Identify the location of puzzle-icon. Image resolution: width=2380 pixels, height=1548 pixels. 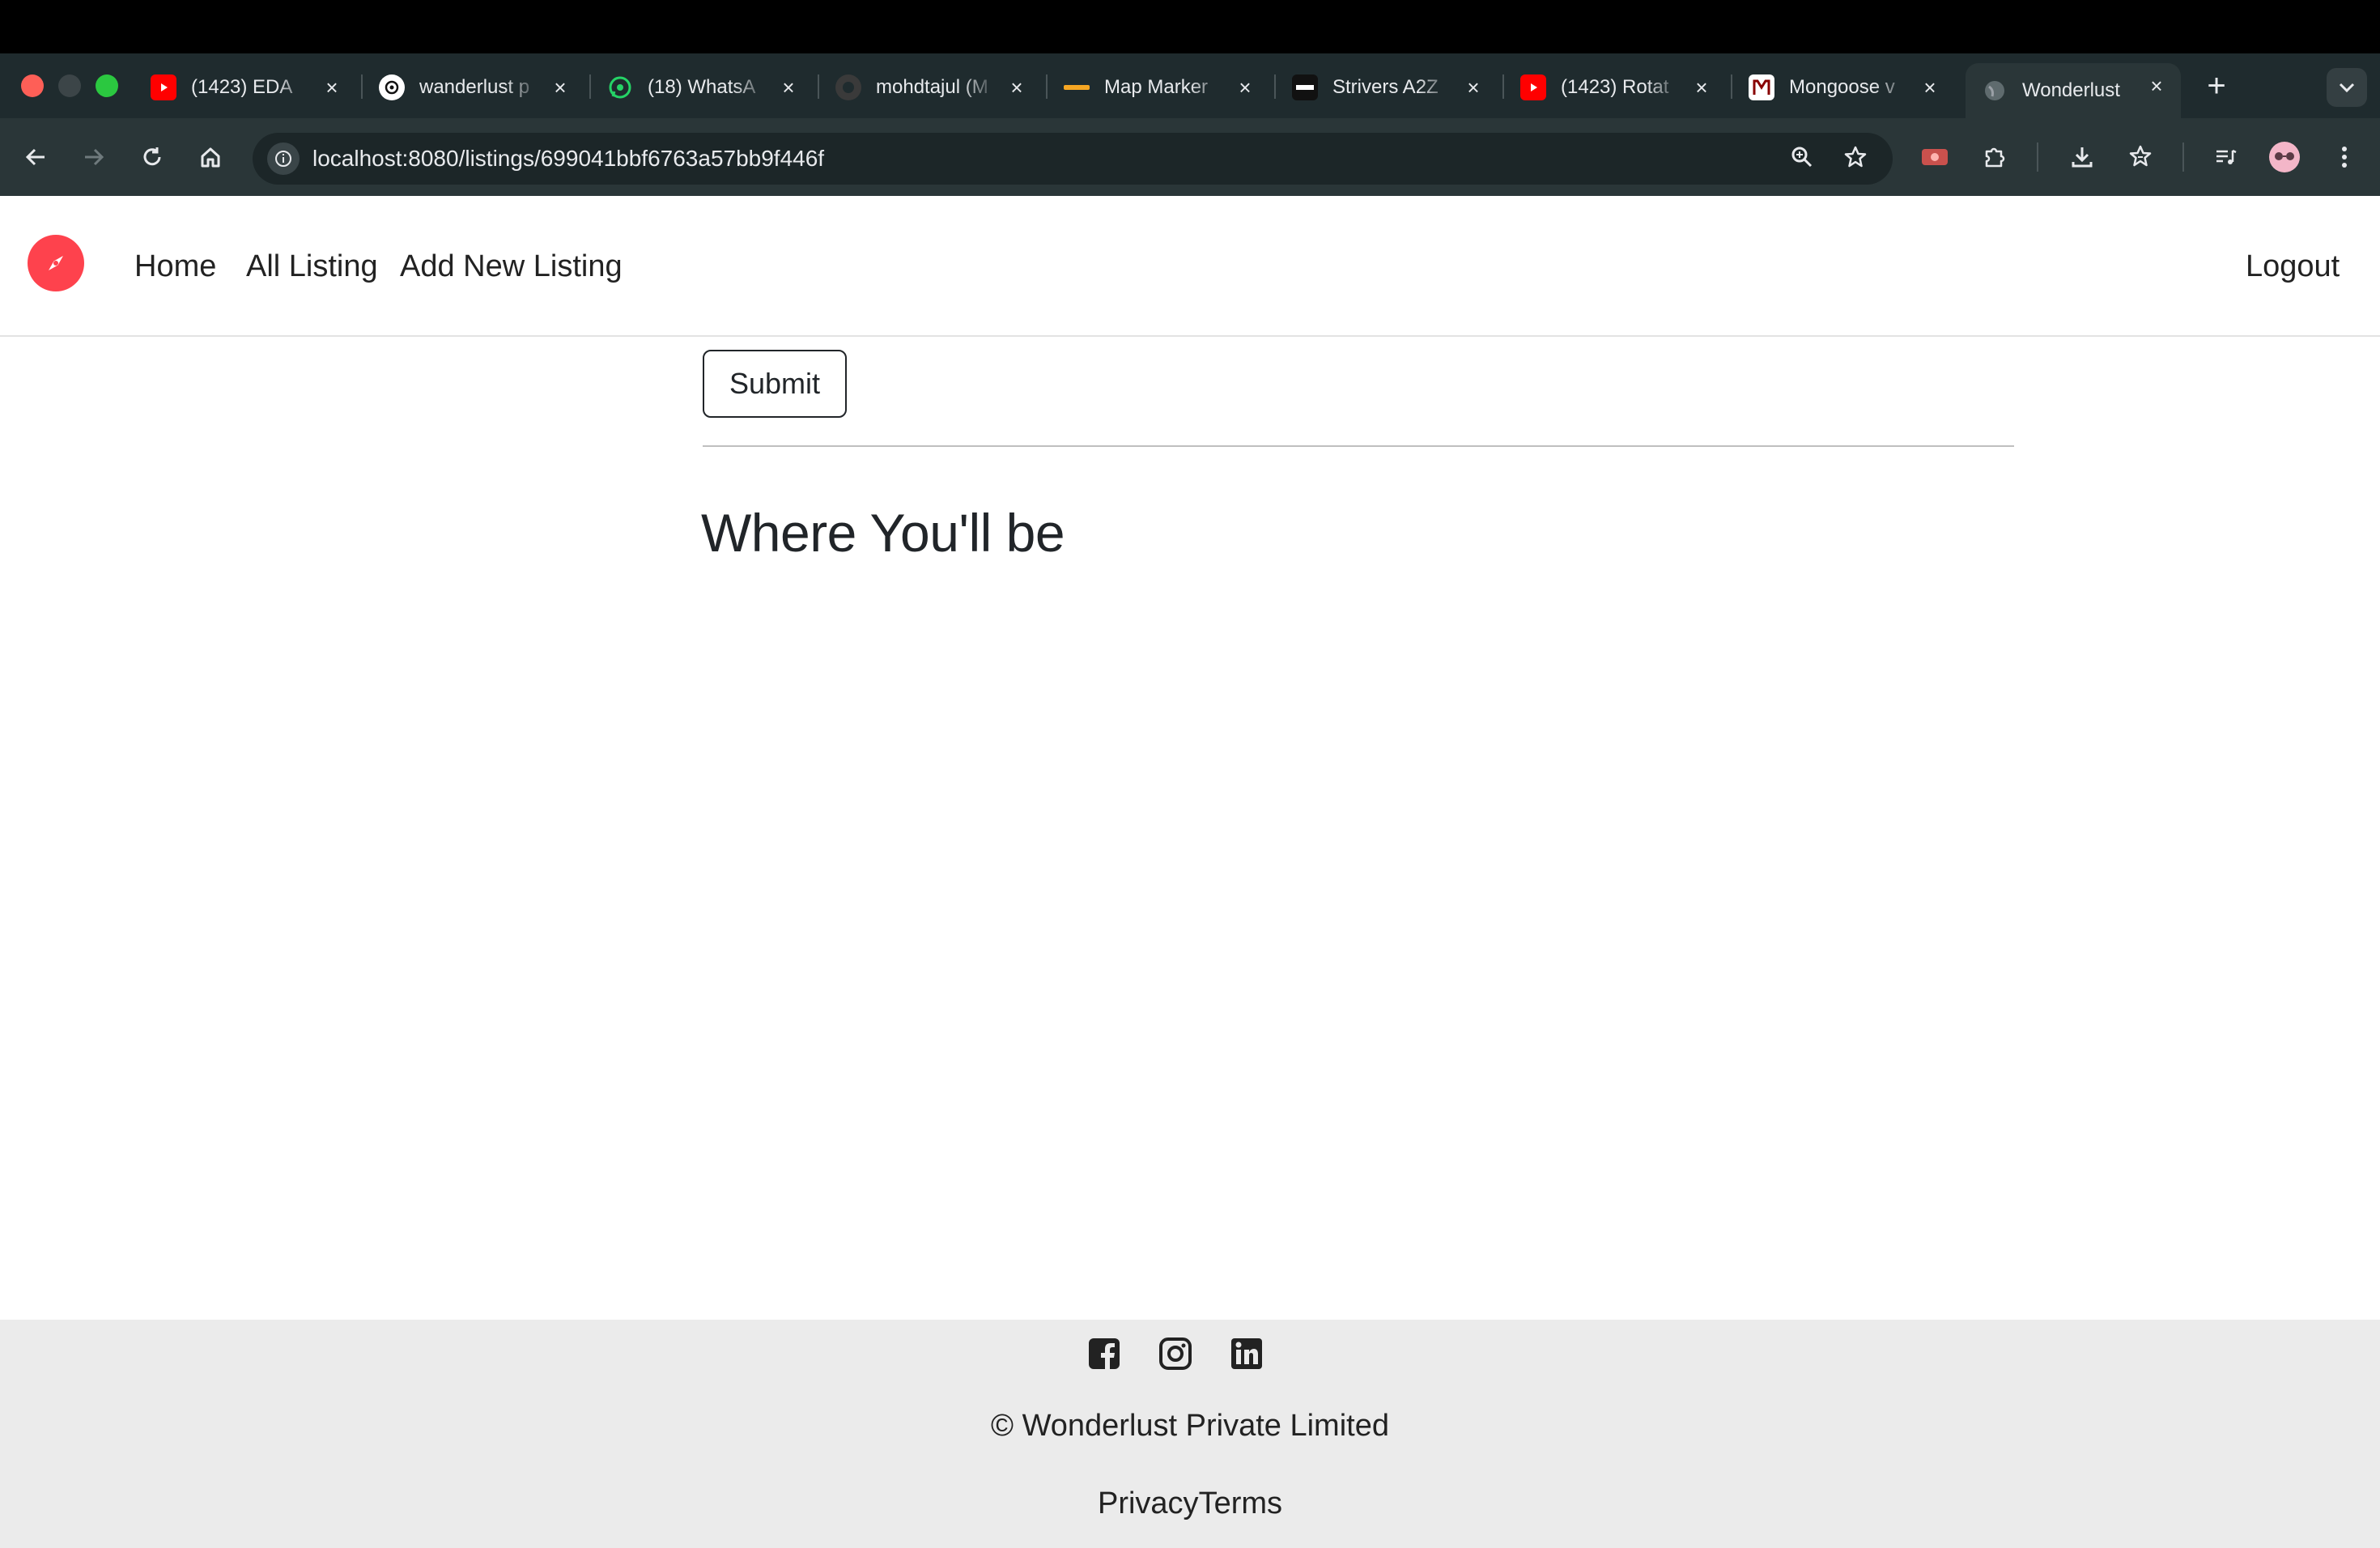
(1995, 157).